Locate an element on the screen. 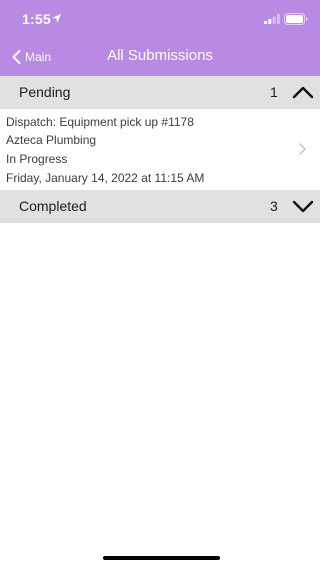 The image size is (320, 569). battery-icon is located at coordinates (296, 19).